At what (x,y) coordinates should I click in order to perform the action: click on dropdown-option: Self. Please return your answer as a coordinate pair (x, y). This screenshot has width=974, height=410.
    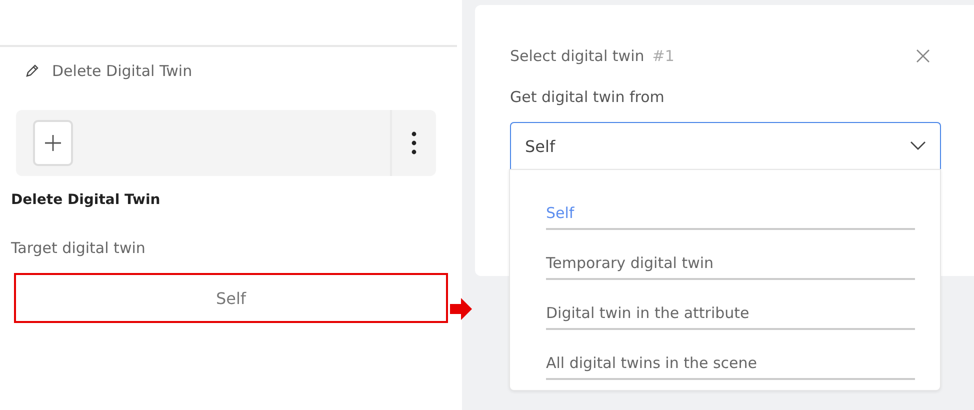
    Looking at the image, I should click on (730, 212).